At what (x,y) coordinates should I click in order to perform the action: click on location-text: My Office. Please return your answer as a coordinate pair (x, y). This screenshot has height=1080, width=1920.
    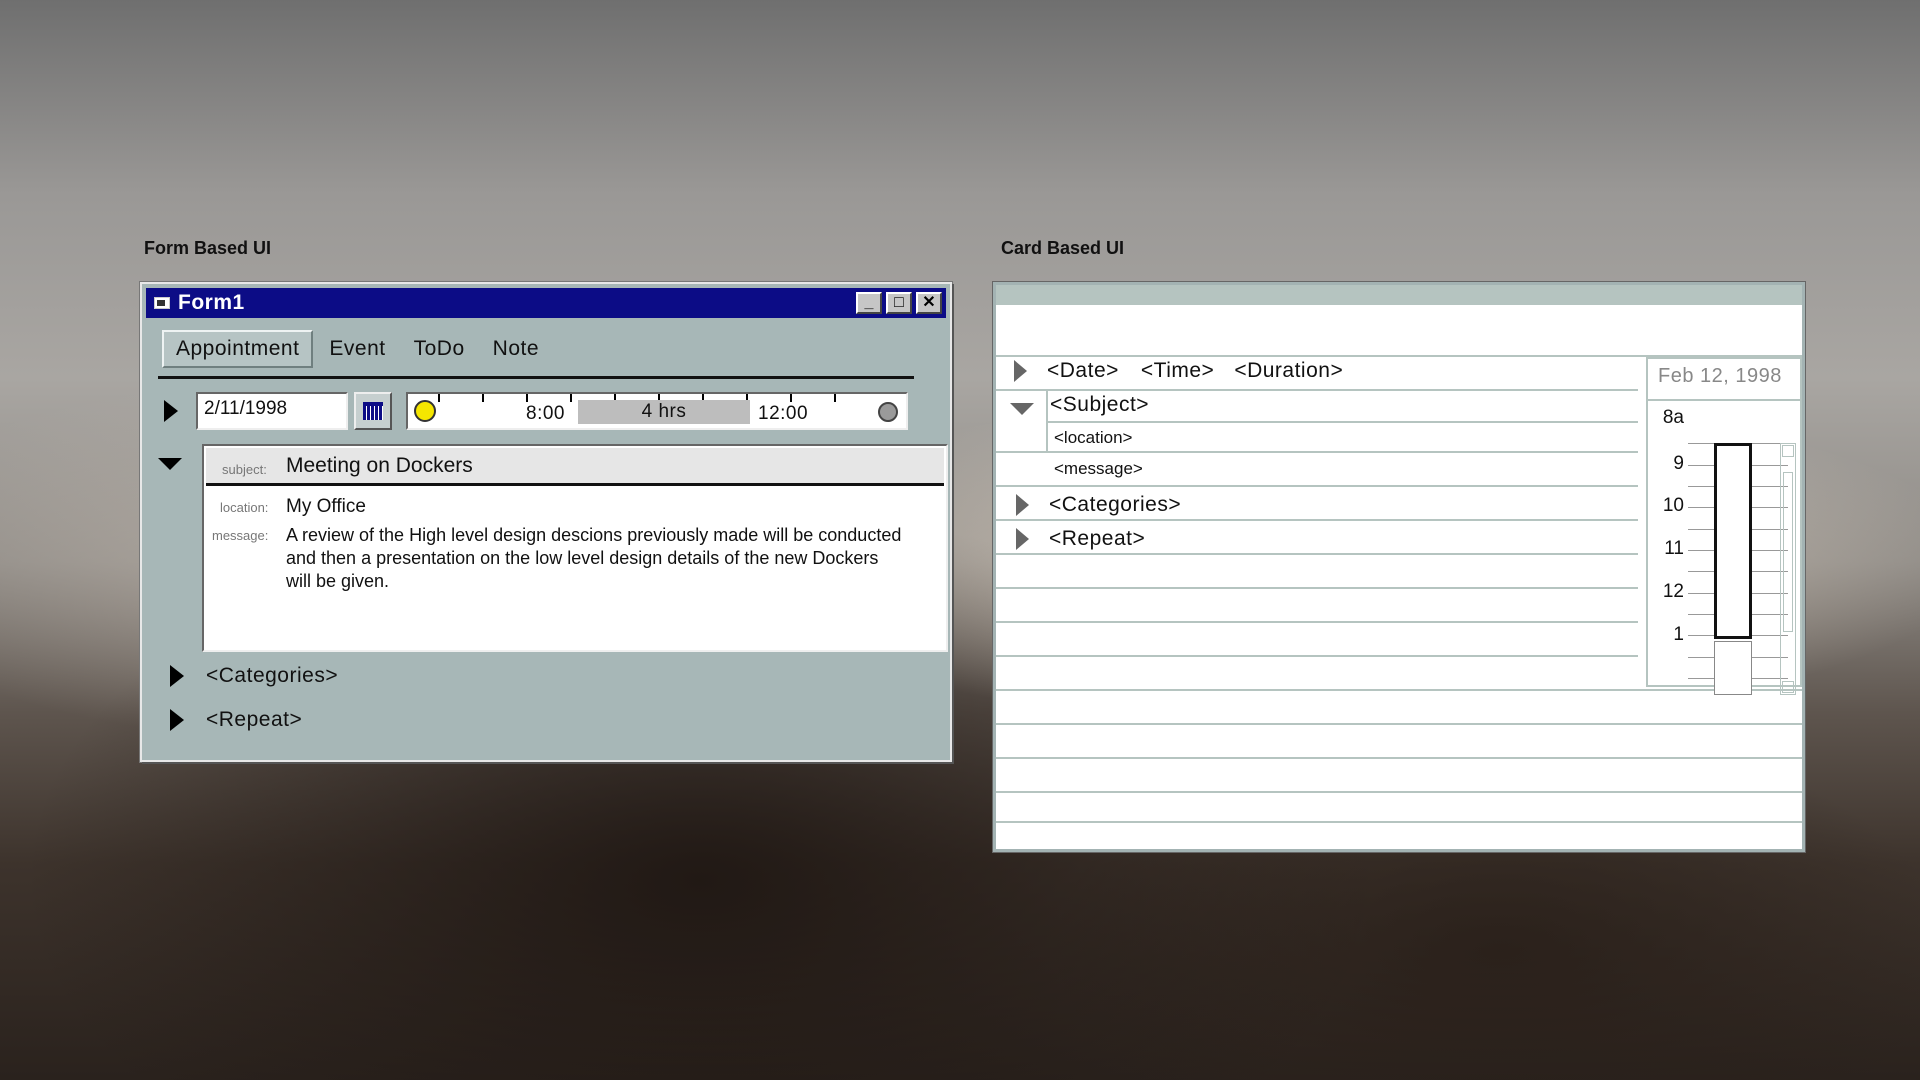
    Looking at the image, I should click on (326, 507).